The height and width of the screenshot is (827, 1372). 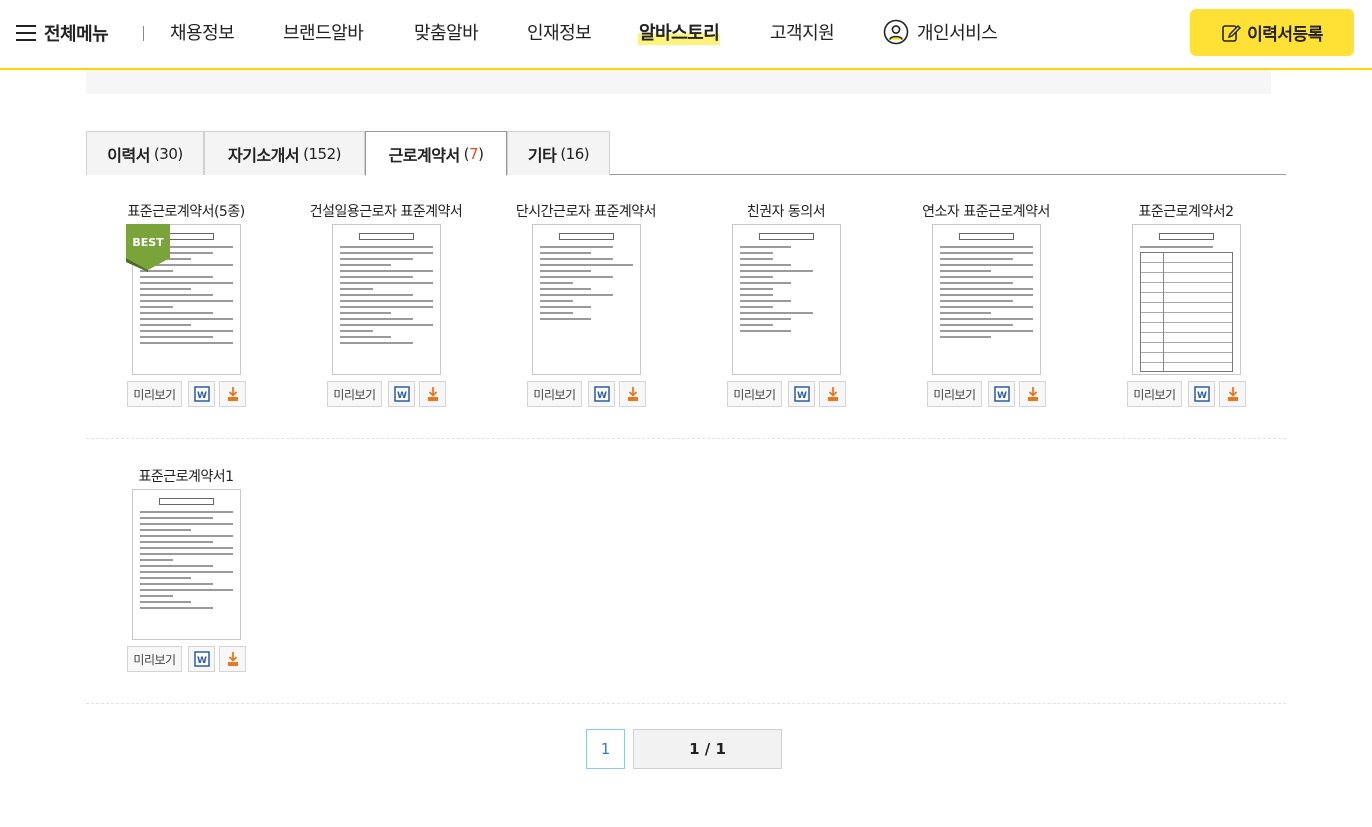 I want to click on page-summary: 1 / 1, so click(x=707, y=749).